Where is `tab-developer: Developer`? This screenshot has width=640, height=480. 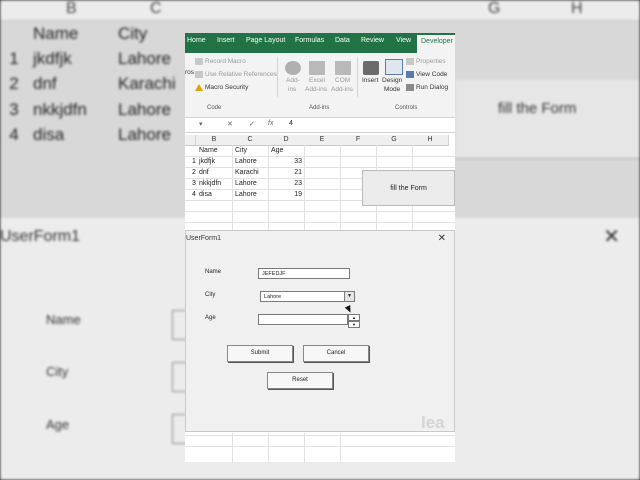 tab-developer: Developer is located at coordinates (436, 44).